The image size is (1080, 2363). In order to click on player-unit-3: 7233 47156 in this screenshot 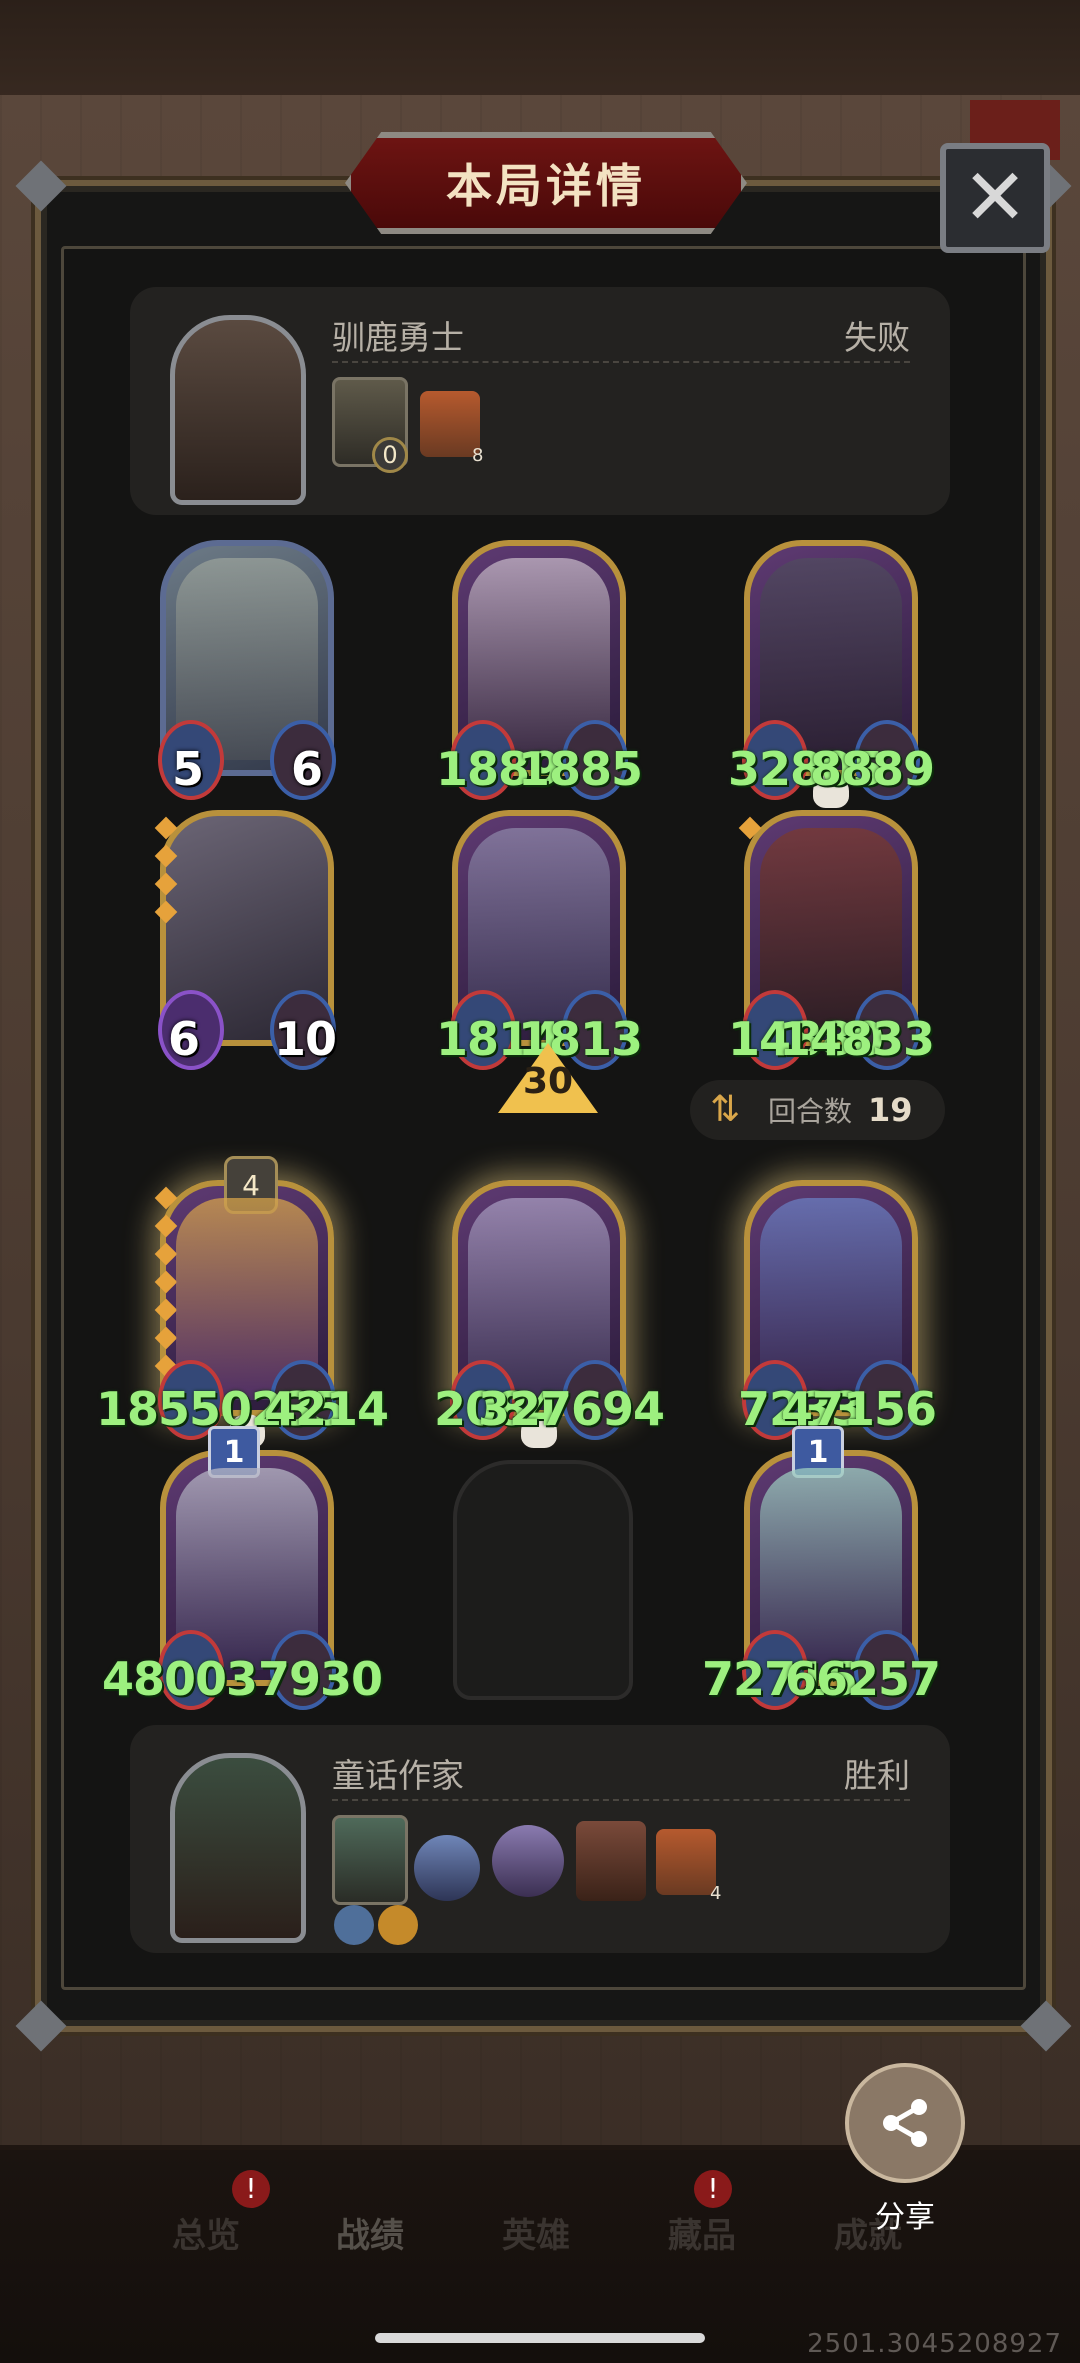, I will do `click(837, 1310)`.